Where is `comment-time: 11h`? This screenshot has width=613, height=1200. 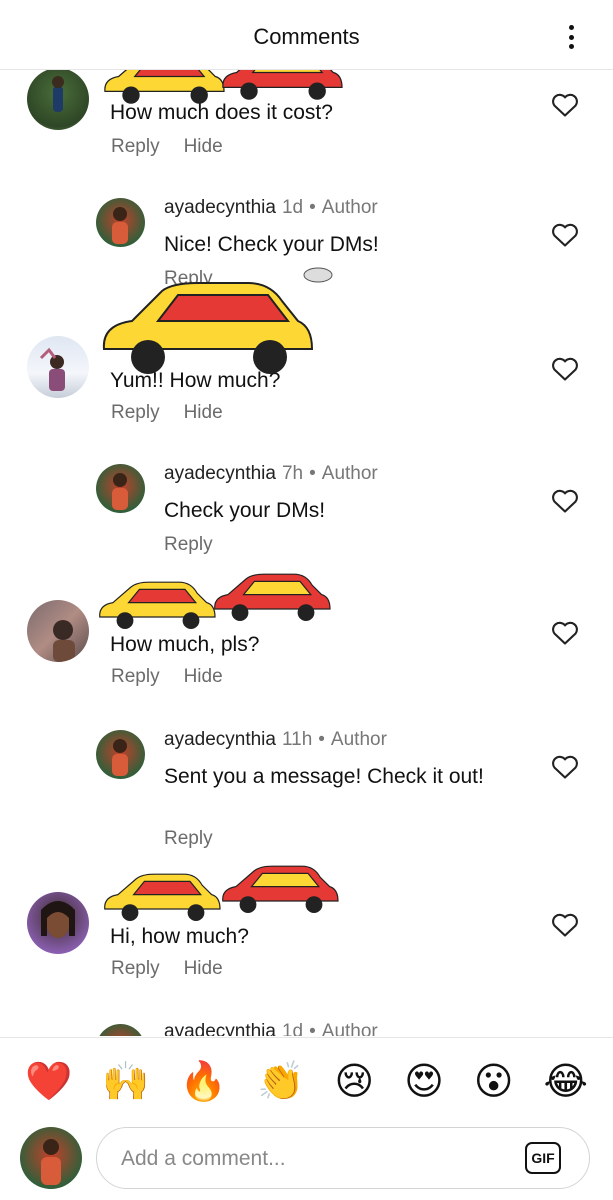 comment-time: 11h is located at coordinates (297, 739).